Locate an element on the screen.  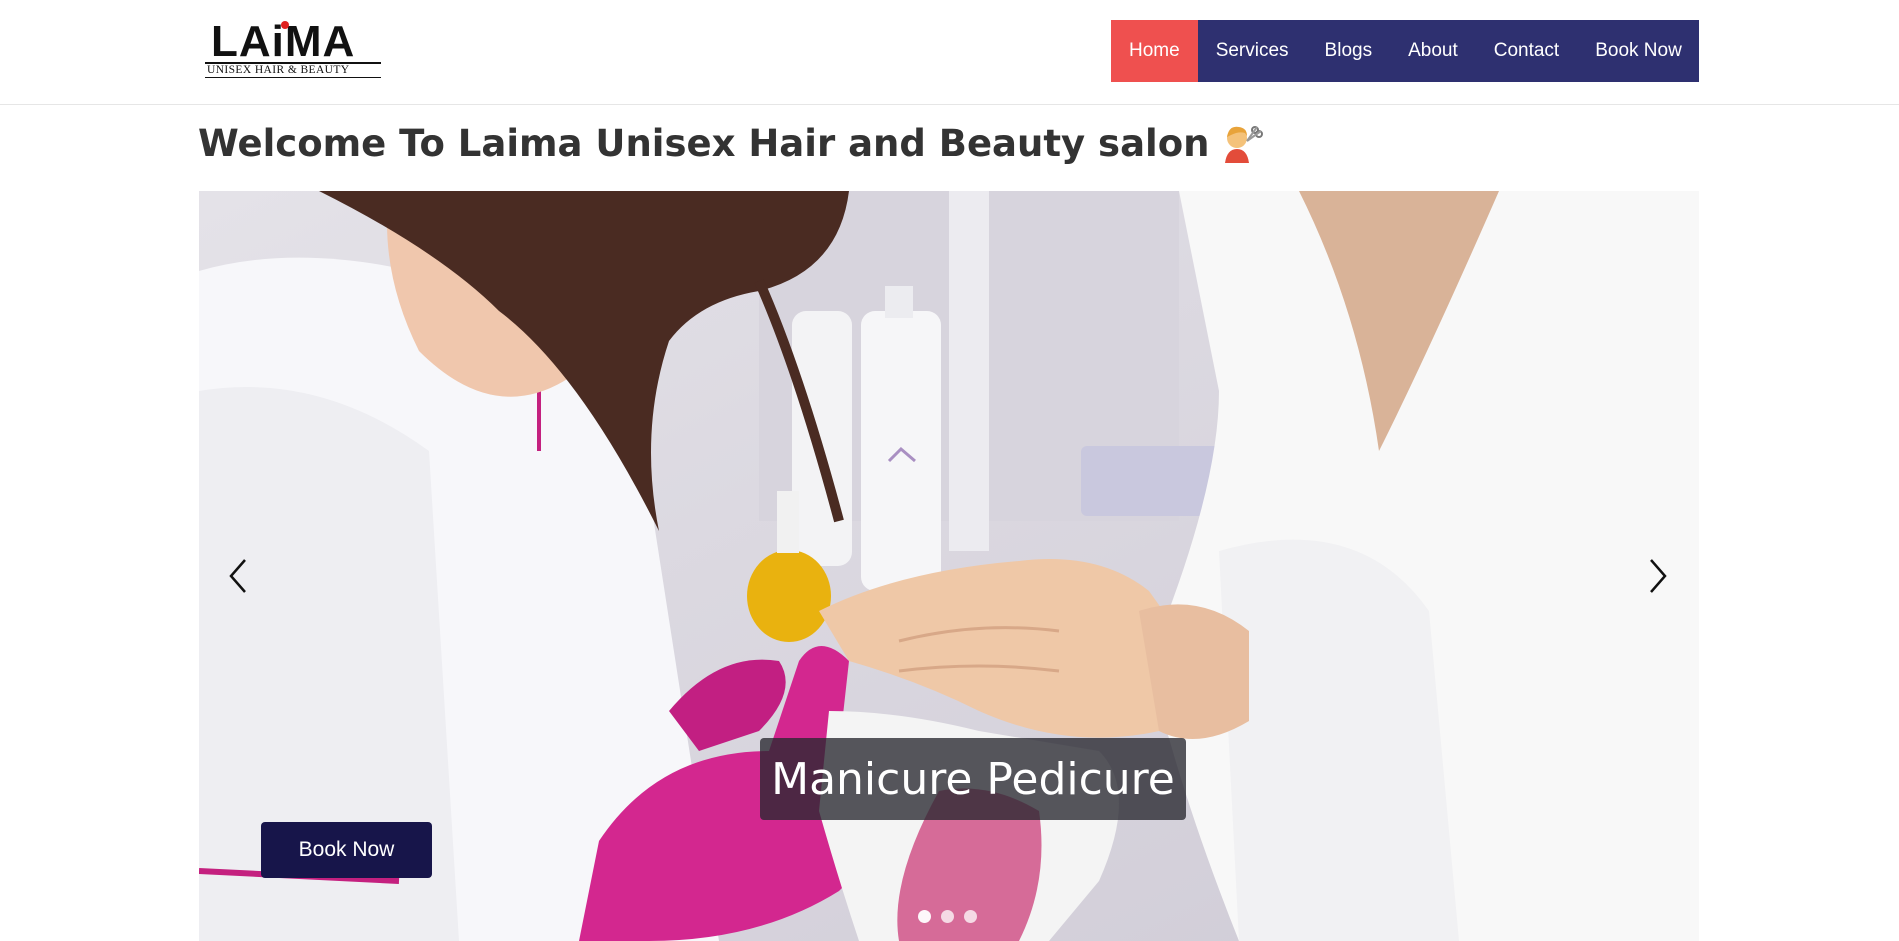
chevron-left-icon is located at coordinates (237, 576).